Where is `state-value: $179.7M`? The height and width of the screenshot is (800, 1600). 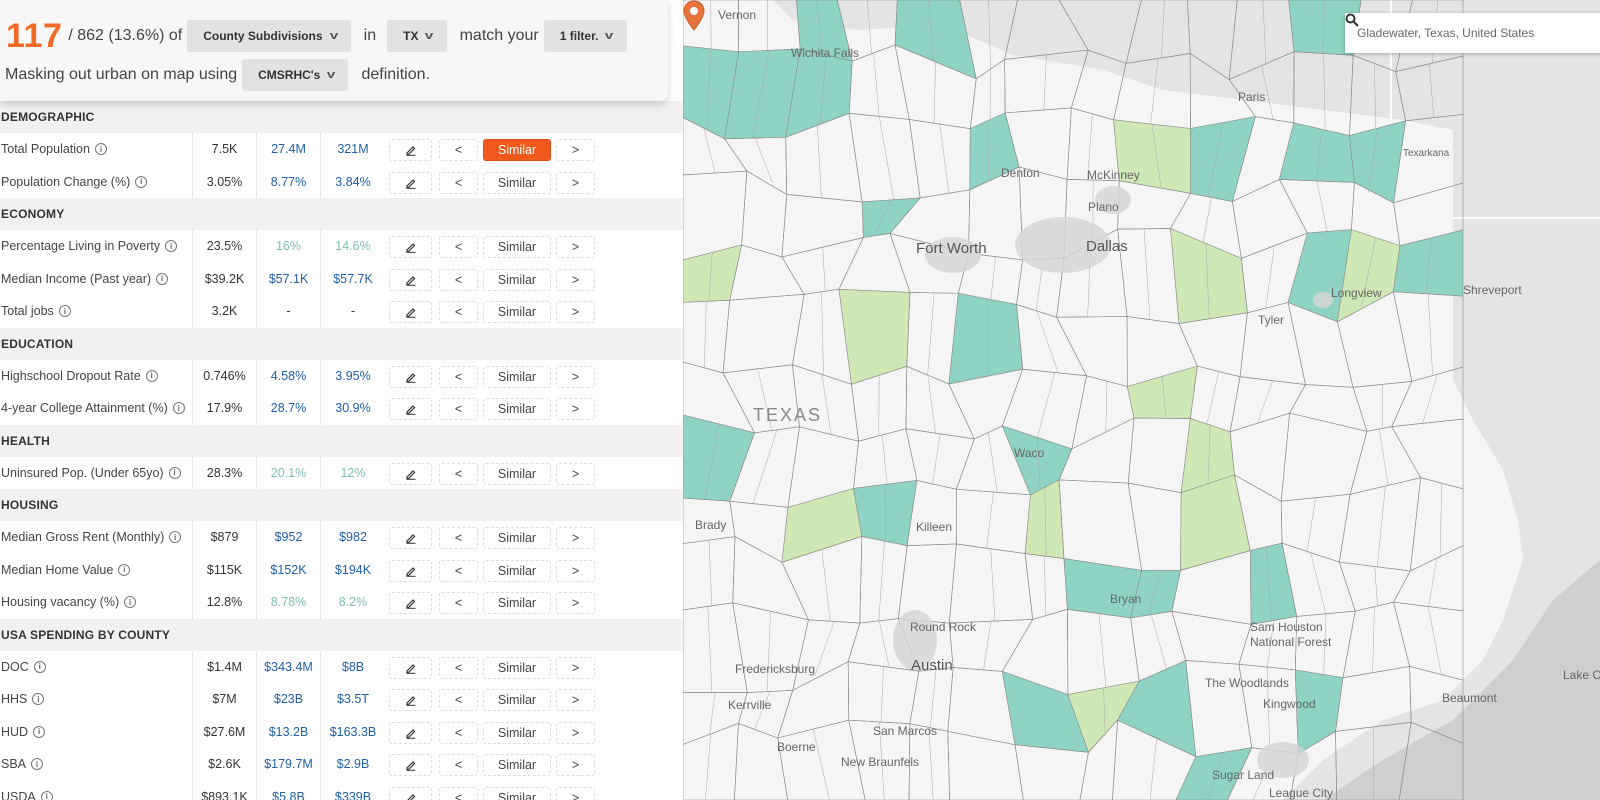 state-value: $179.7M is located at coordinates (289, 764).